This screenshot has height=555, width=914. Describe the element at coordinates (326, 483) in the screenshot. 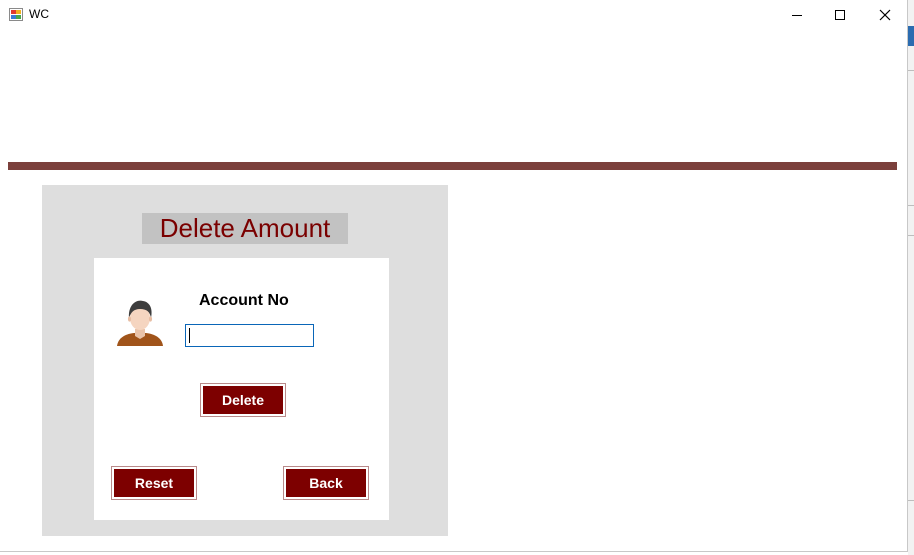

I see `back-button: Back` at that location.